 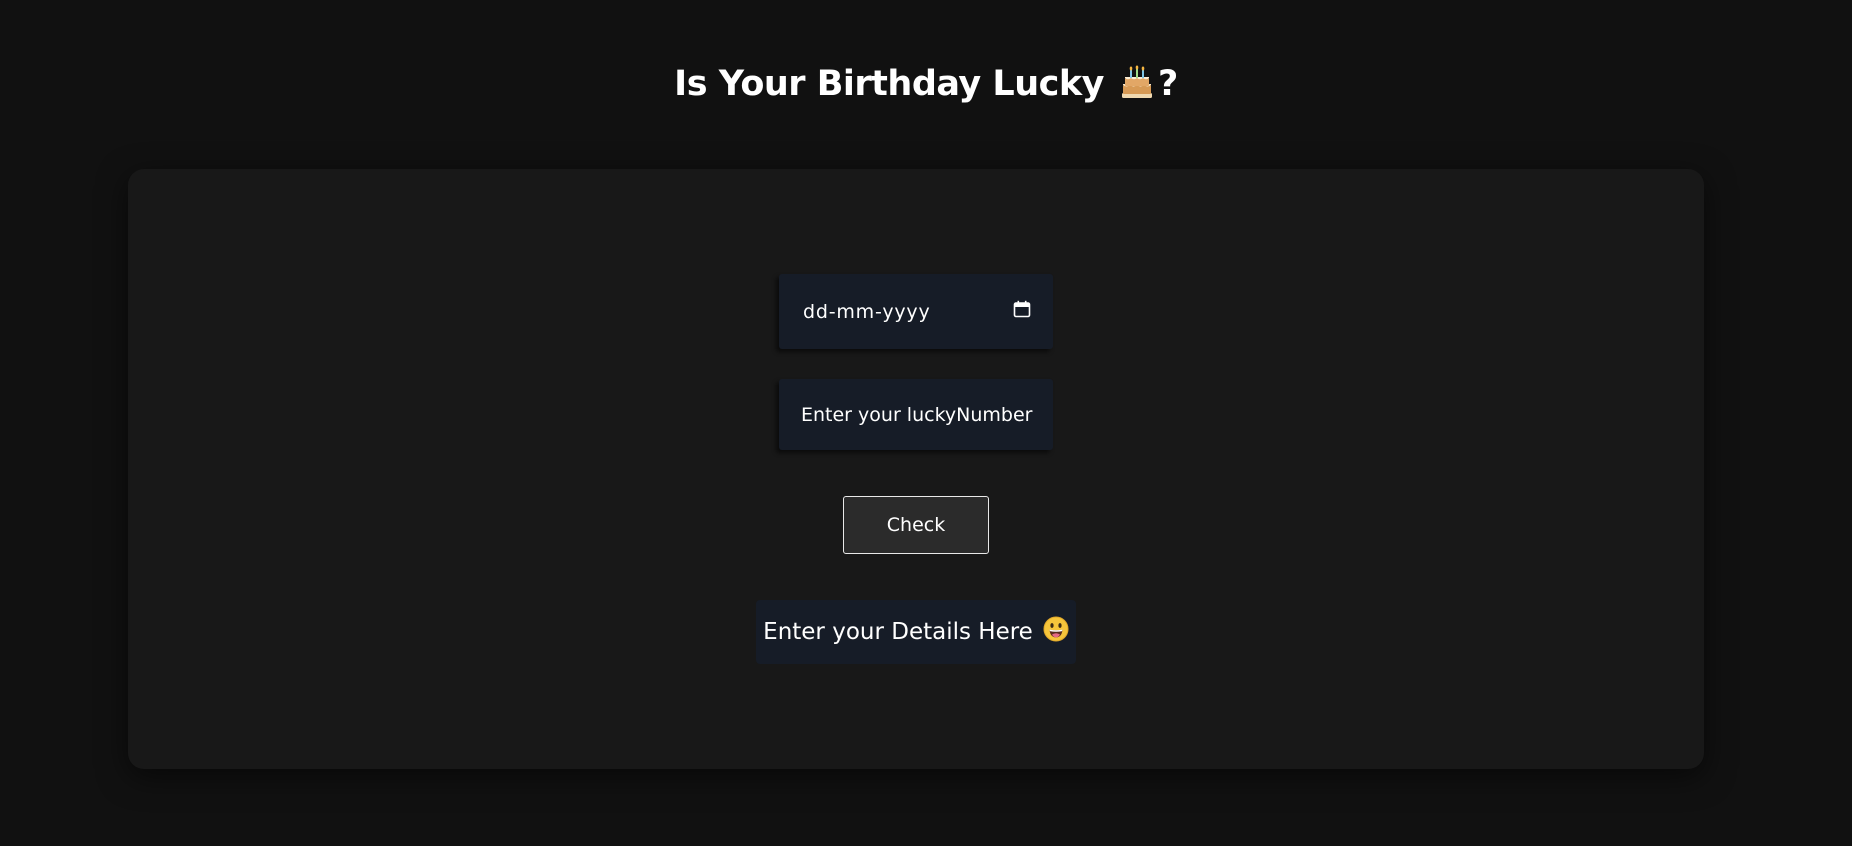 I want to click on result-message-box: Enter your Details Here, so click(x=916, y=632).